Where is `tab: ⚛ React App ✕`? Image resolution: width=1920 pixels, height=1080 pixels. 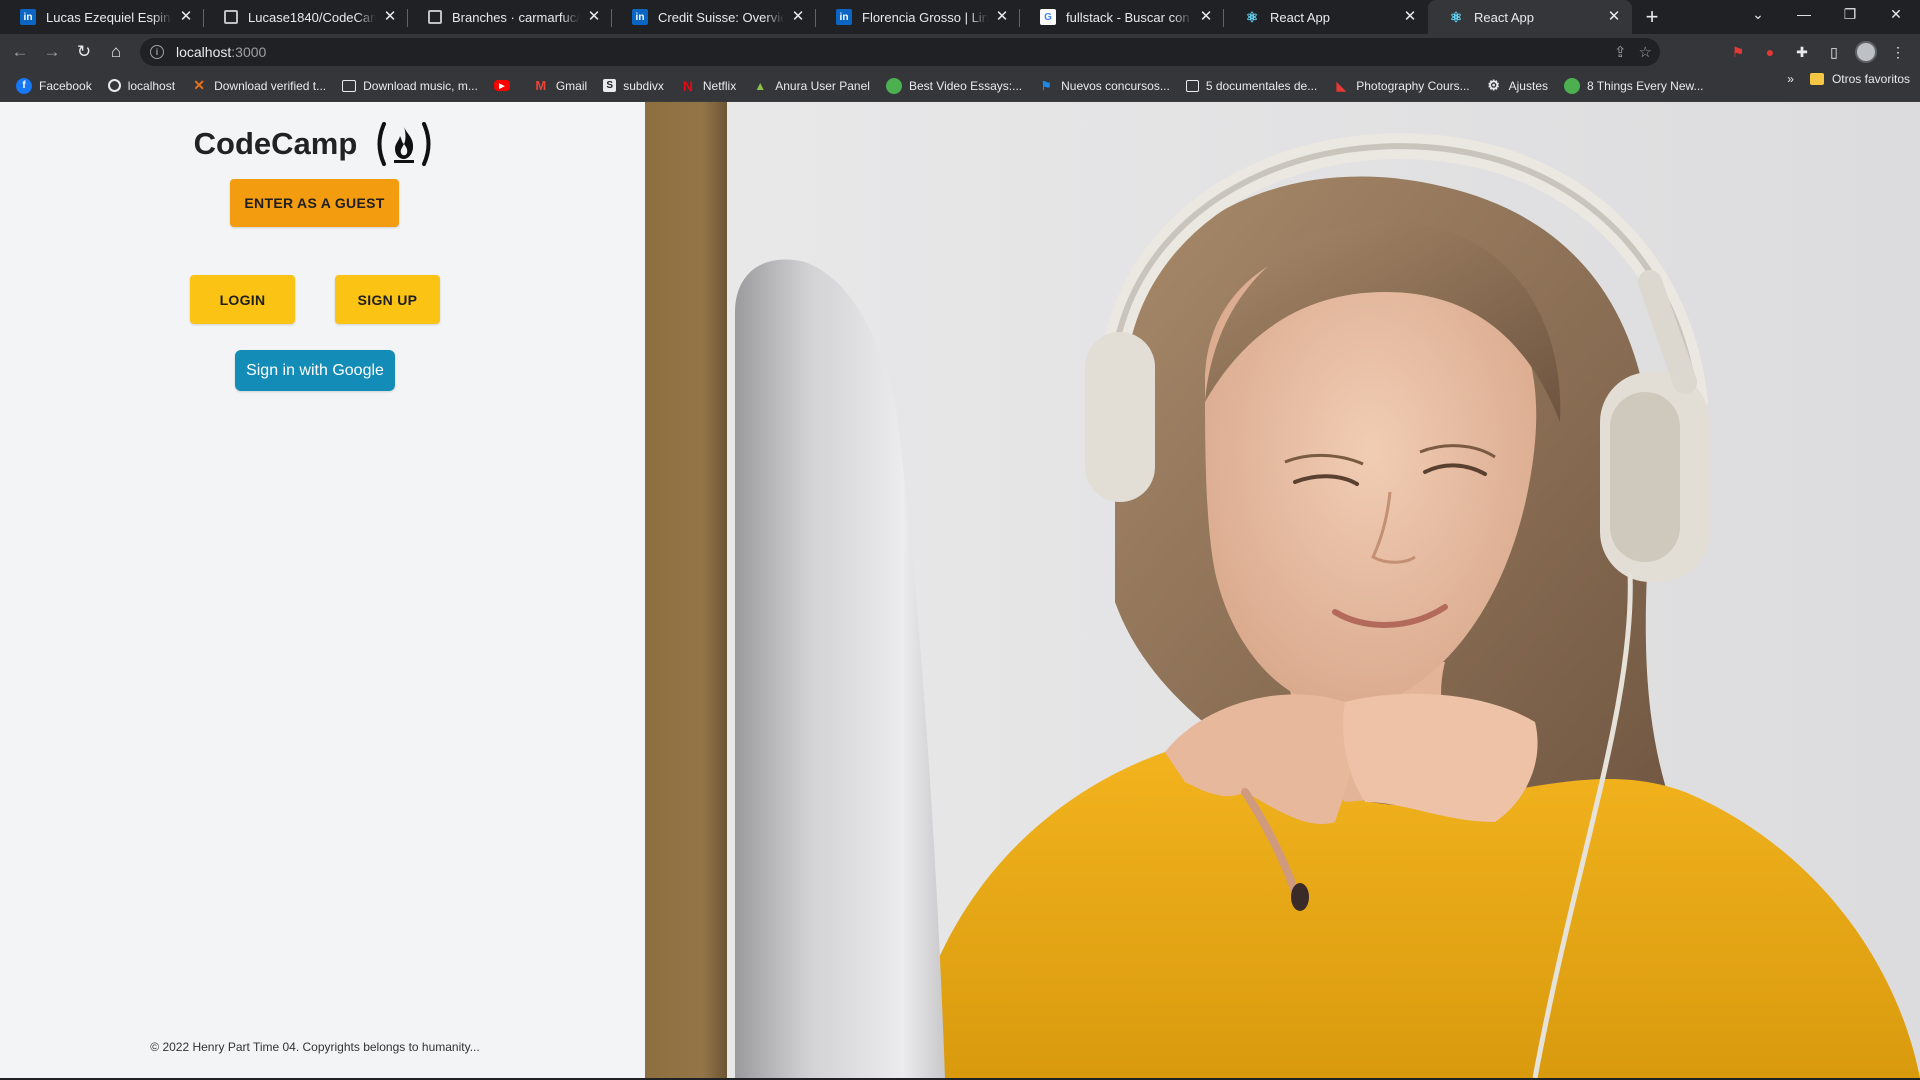 tab: ⚛ React App ✕ is located at coordinates (1326, 17).